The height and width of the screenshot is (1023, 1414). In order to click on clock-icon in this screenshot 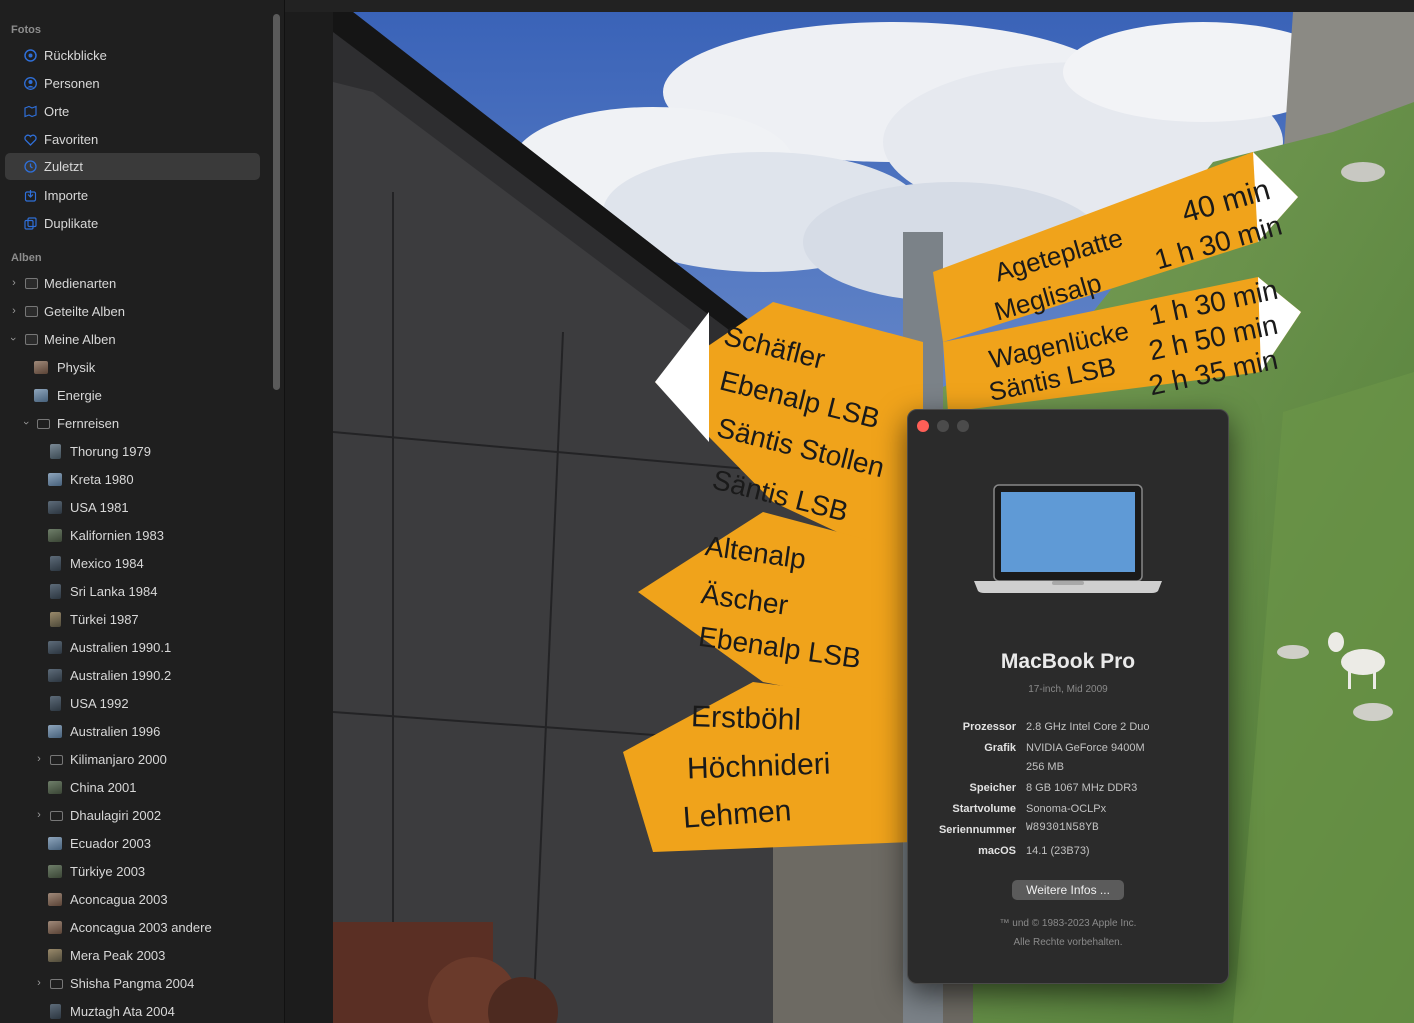, I will do `click(30, 167)`.